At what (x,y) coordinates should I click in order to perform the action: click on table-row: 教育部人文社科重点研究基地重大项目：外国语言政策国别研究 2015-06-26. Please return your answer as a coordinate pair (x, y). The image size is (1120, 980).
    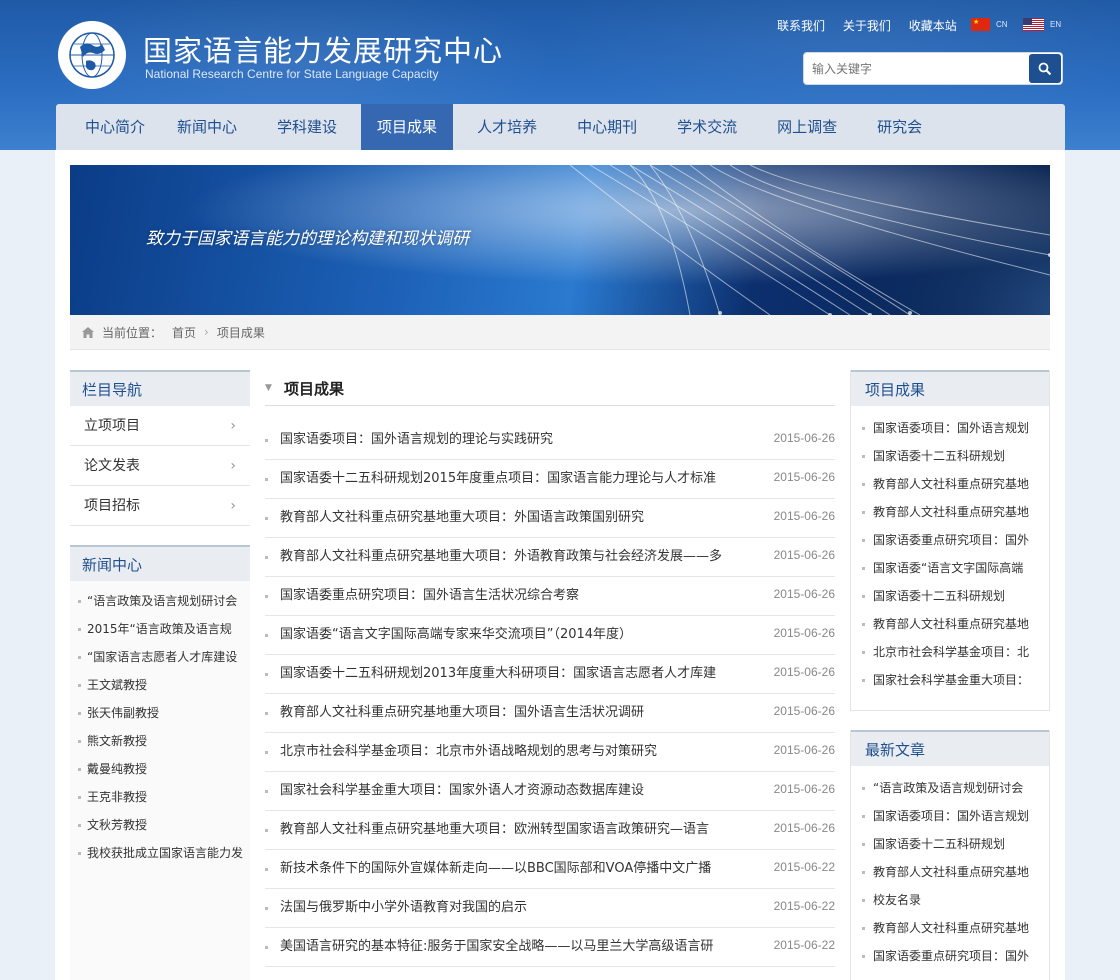
    Looking at the image, I should click on (550, 518).